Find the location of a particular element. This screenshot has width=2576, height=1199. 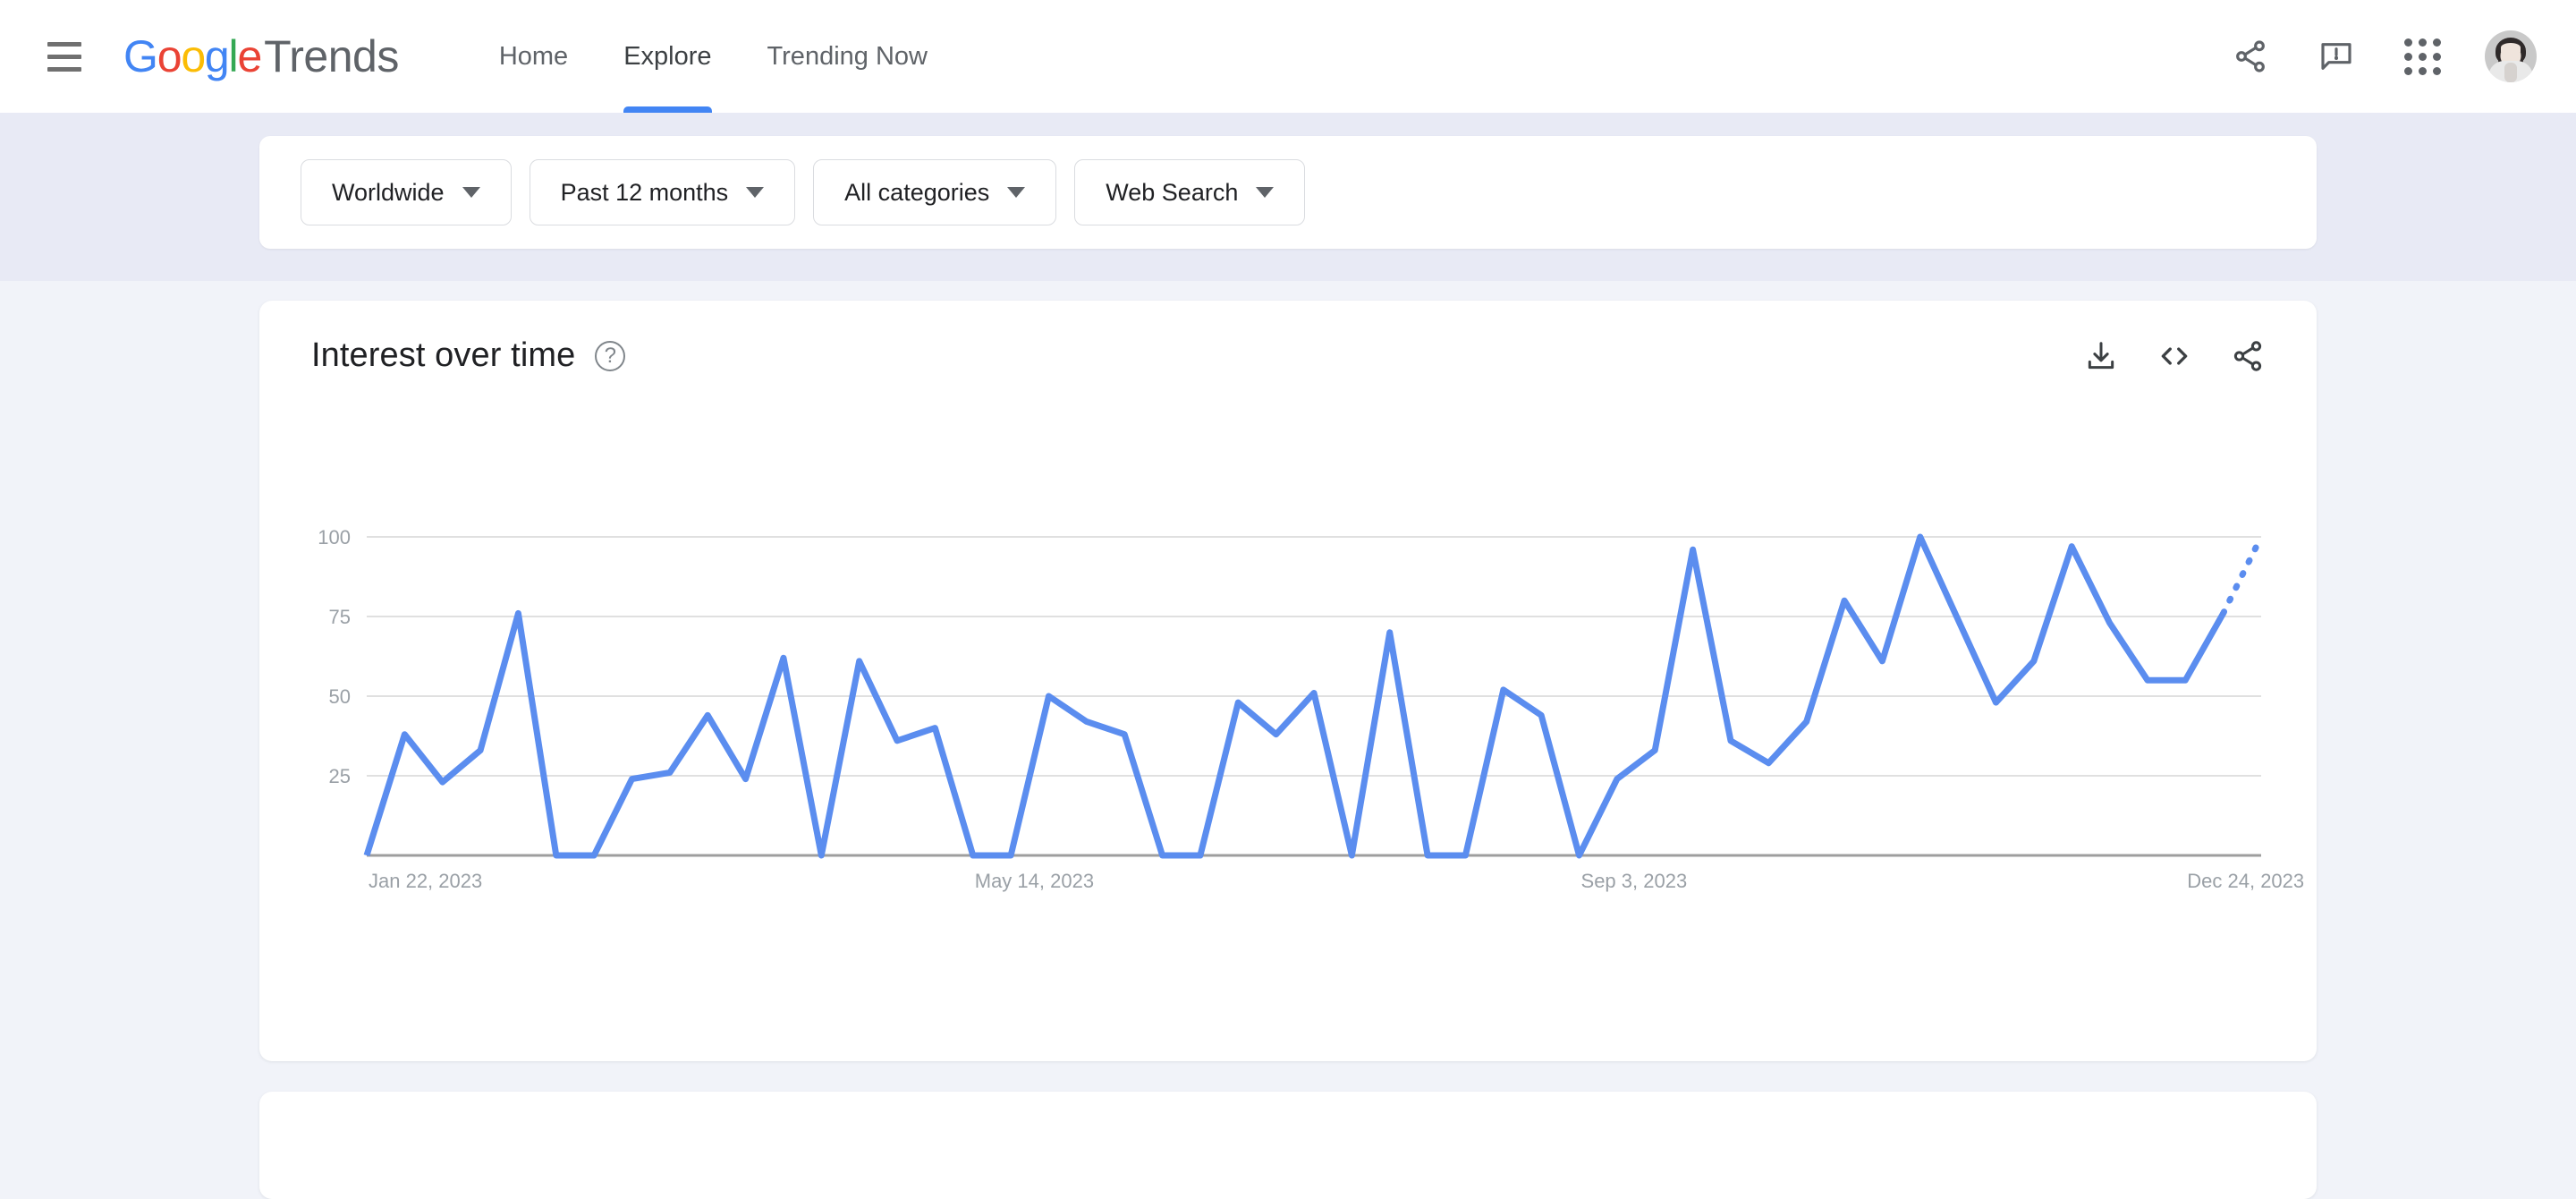

category-filter: All categories is located at coordinates (935, 192).